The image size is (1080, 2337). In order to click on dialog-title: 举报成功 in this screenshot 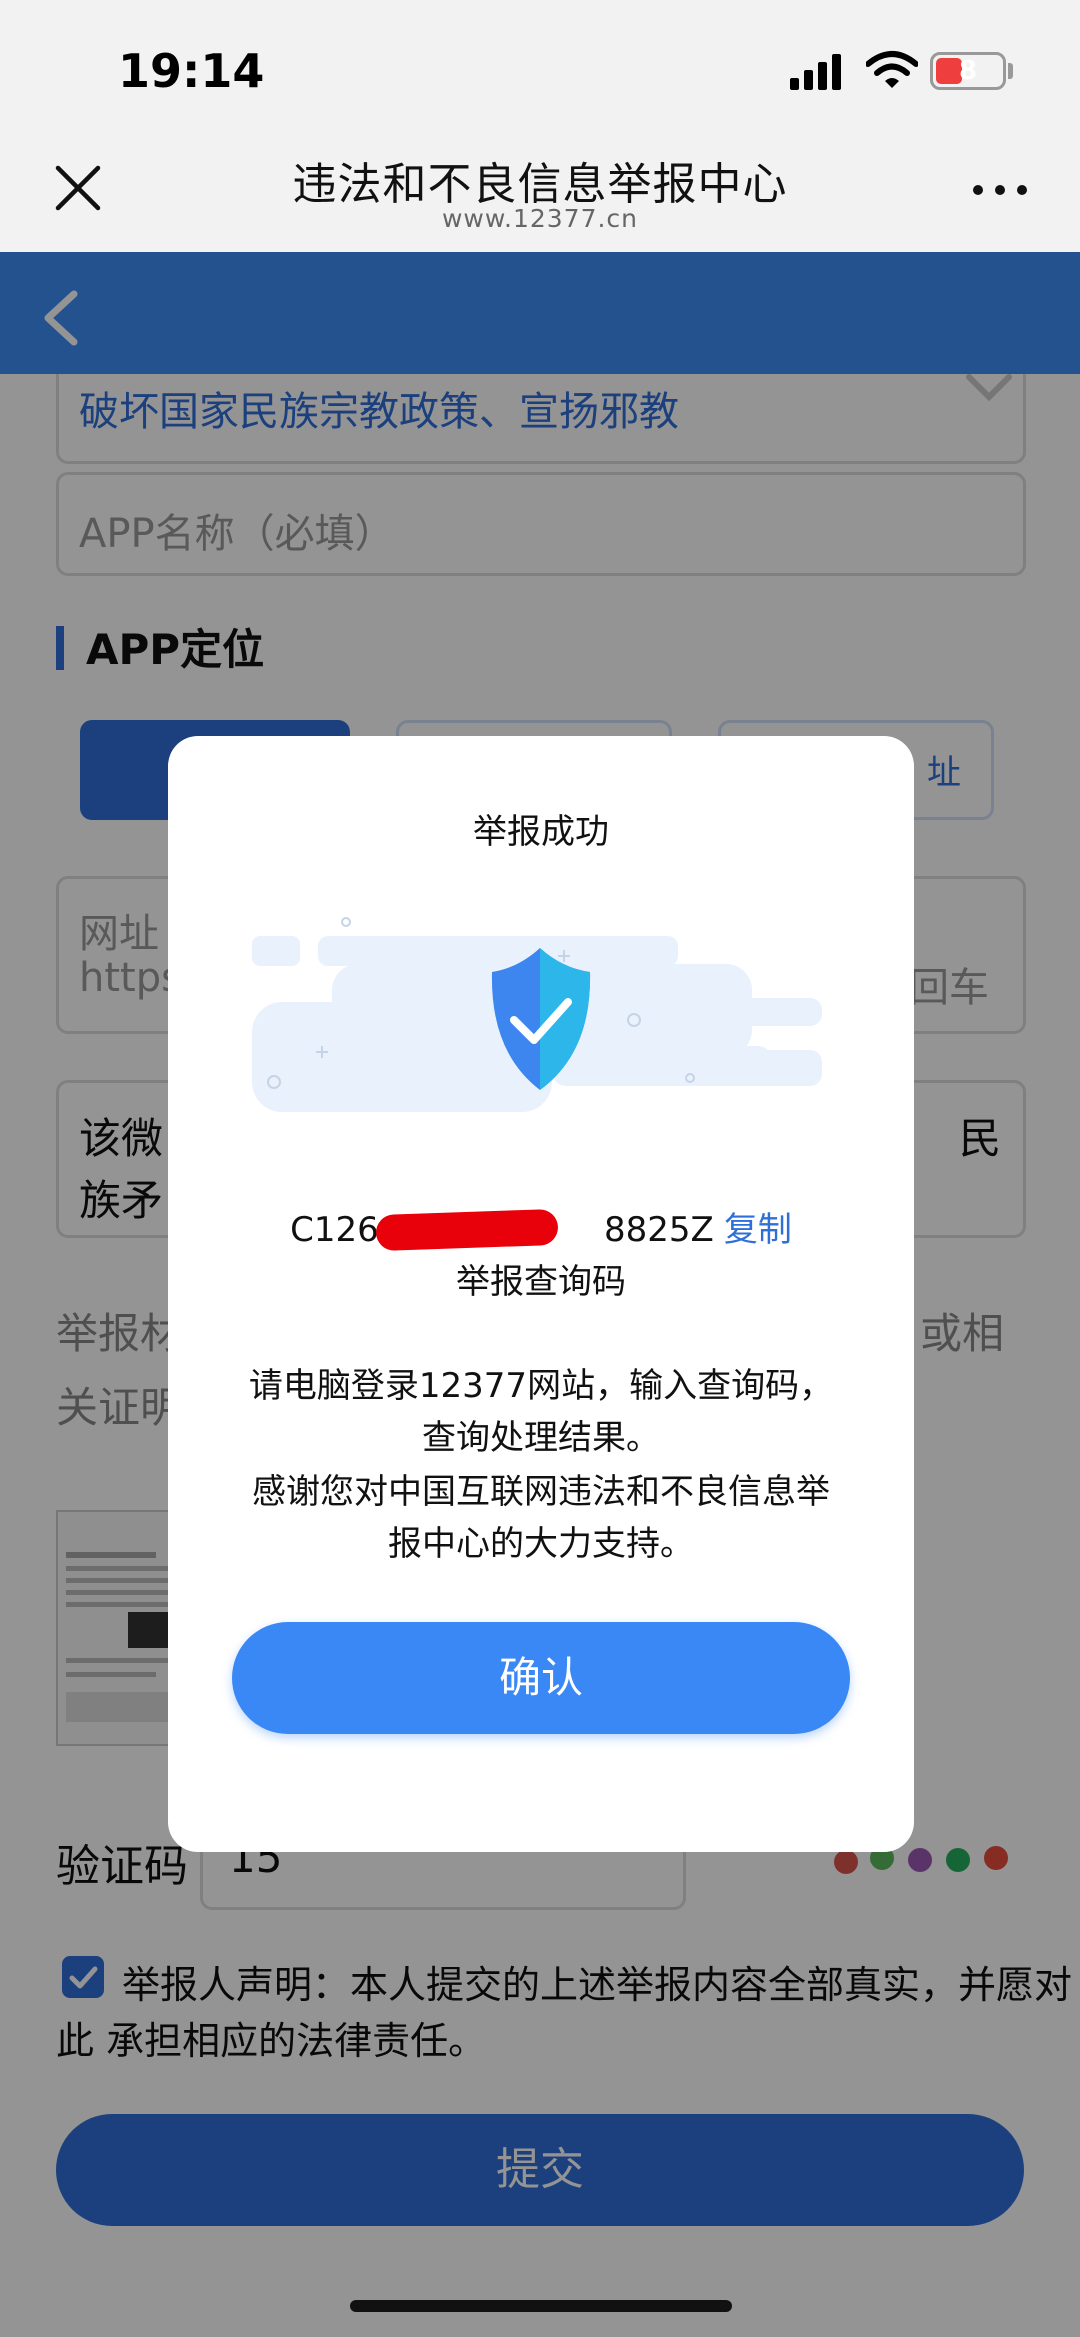, I will do `click(541, 832)`.